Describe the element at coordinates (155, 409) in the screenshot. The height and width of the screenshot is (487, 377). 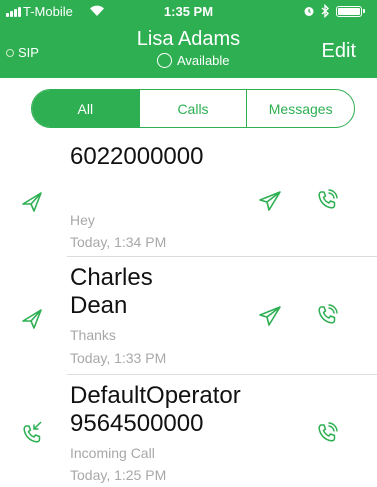
I see `history-item-title: DefaultOperator 9564500000` at that location.